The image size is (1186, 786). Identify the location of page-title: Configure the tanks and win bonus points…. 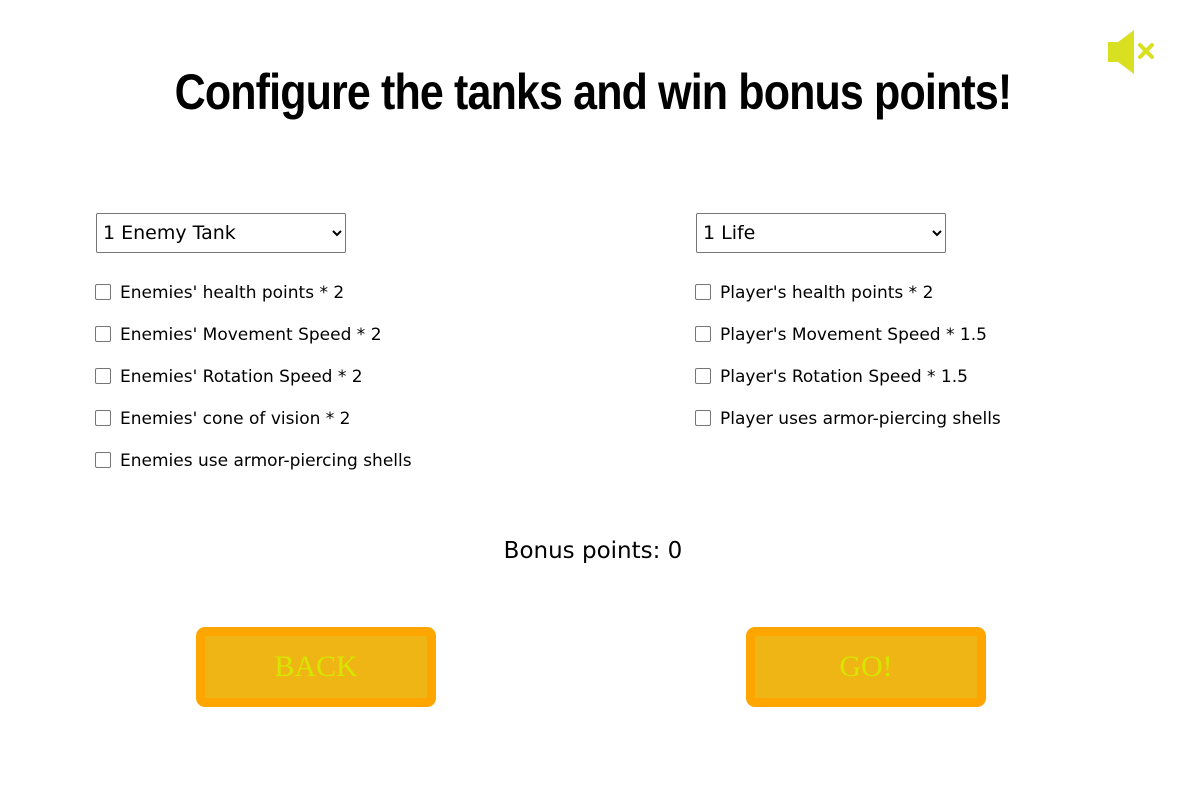
(593, 92).